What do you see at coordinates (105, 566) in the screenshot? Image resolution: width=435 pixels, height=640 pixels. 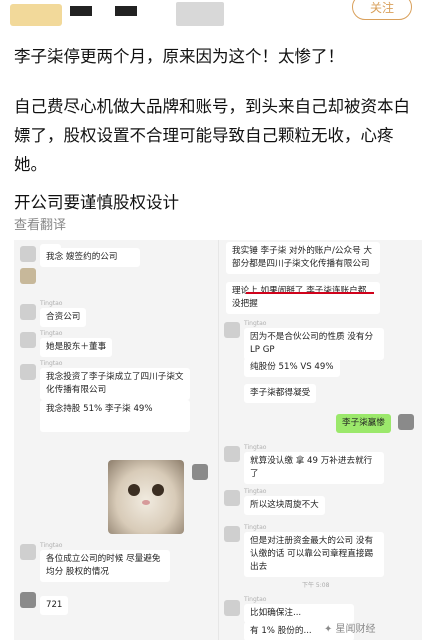 I see `chat-bubble: 各位成立公司的时候 尽量避免均分 股权的情况` at bounding box center [105, 566].